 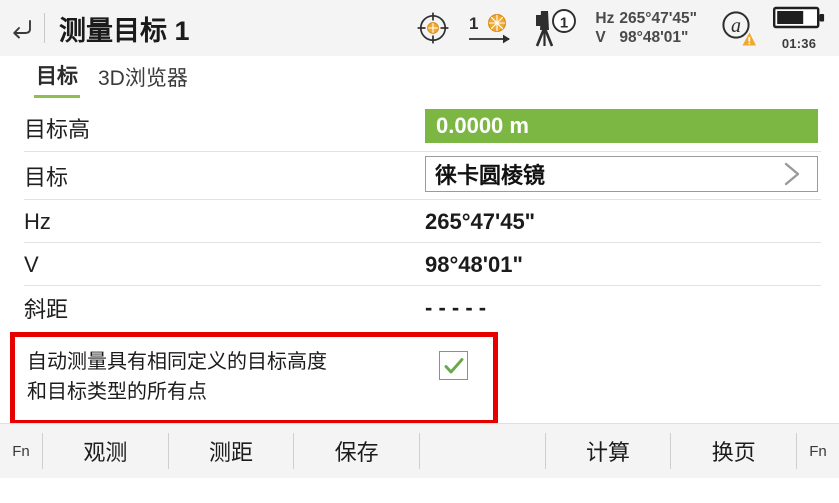 I want to click on page-title: 测量目标 1, so click(x=124, y=30).